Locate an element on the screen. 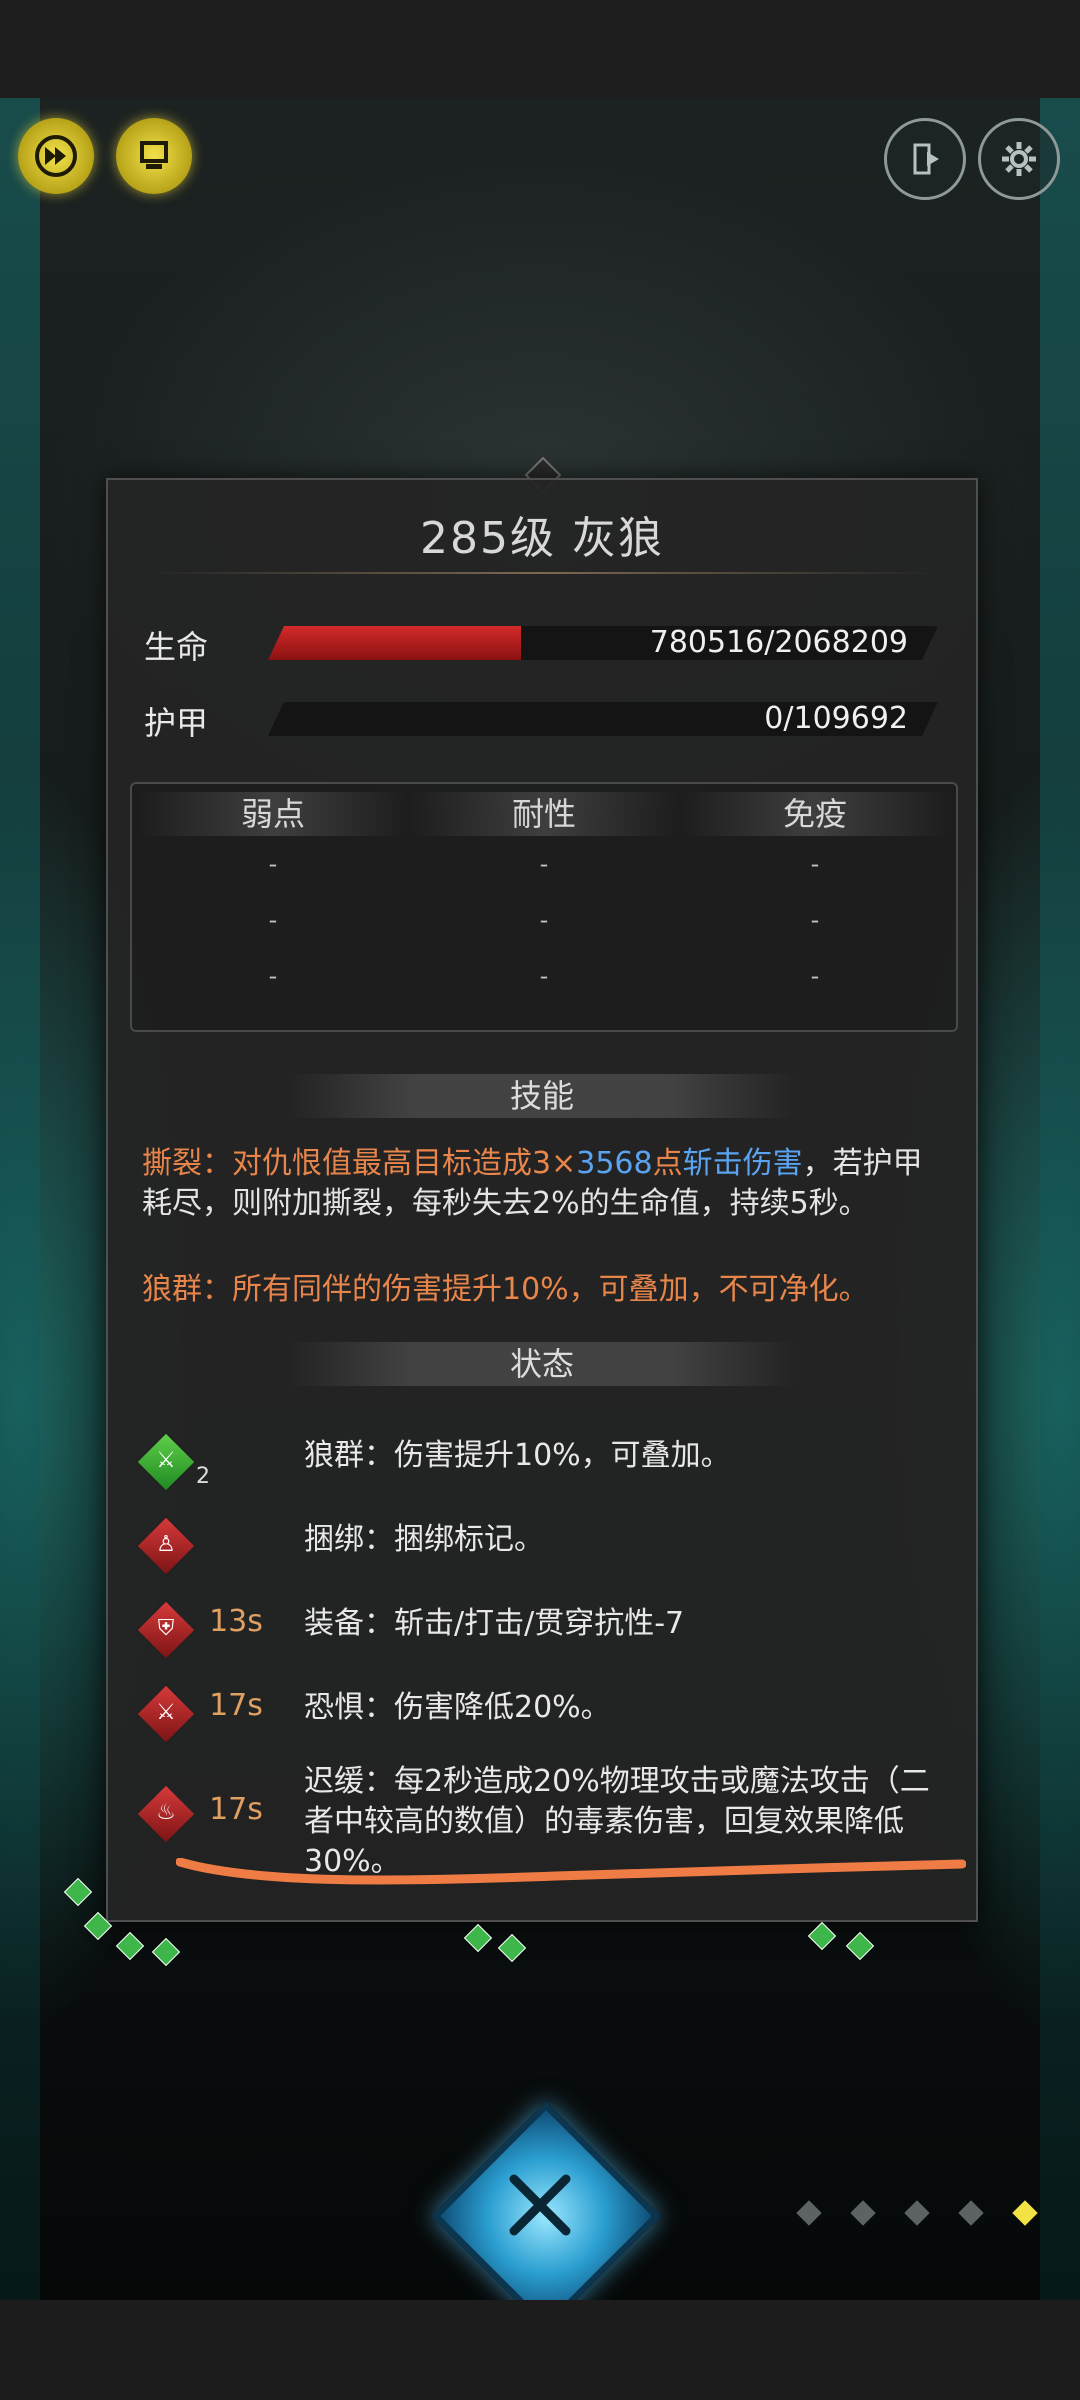 Image resolution: width=1080 pixels, height=2400 pixels. armor-value: 0/109692 is located at coordinates (836, 718).